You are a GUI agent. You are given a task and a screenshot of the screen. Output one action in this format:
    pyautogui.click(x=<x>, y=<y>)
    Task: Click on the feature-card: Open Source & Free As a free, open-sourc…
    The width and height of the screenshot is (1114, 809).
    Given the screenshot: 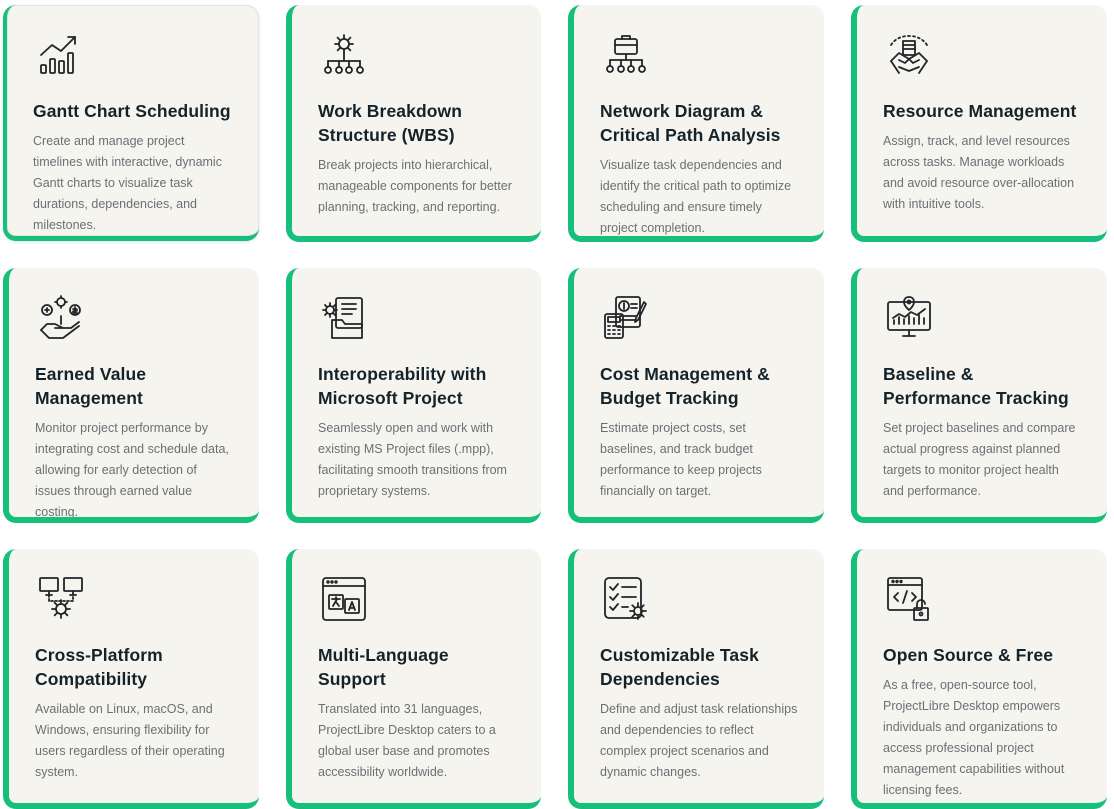 What is the action you would take?
    pyautogui.click(x=979, y=679)
    